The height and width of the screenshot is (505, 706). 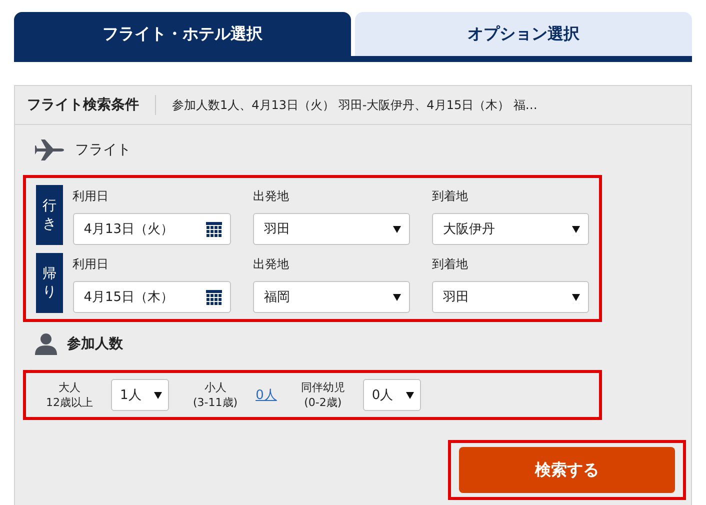 What do you see at coordinates (95, 344) in the screenshot?
I see `section-title: 参加人数` at bounding box center [95, 344].